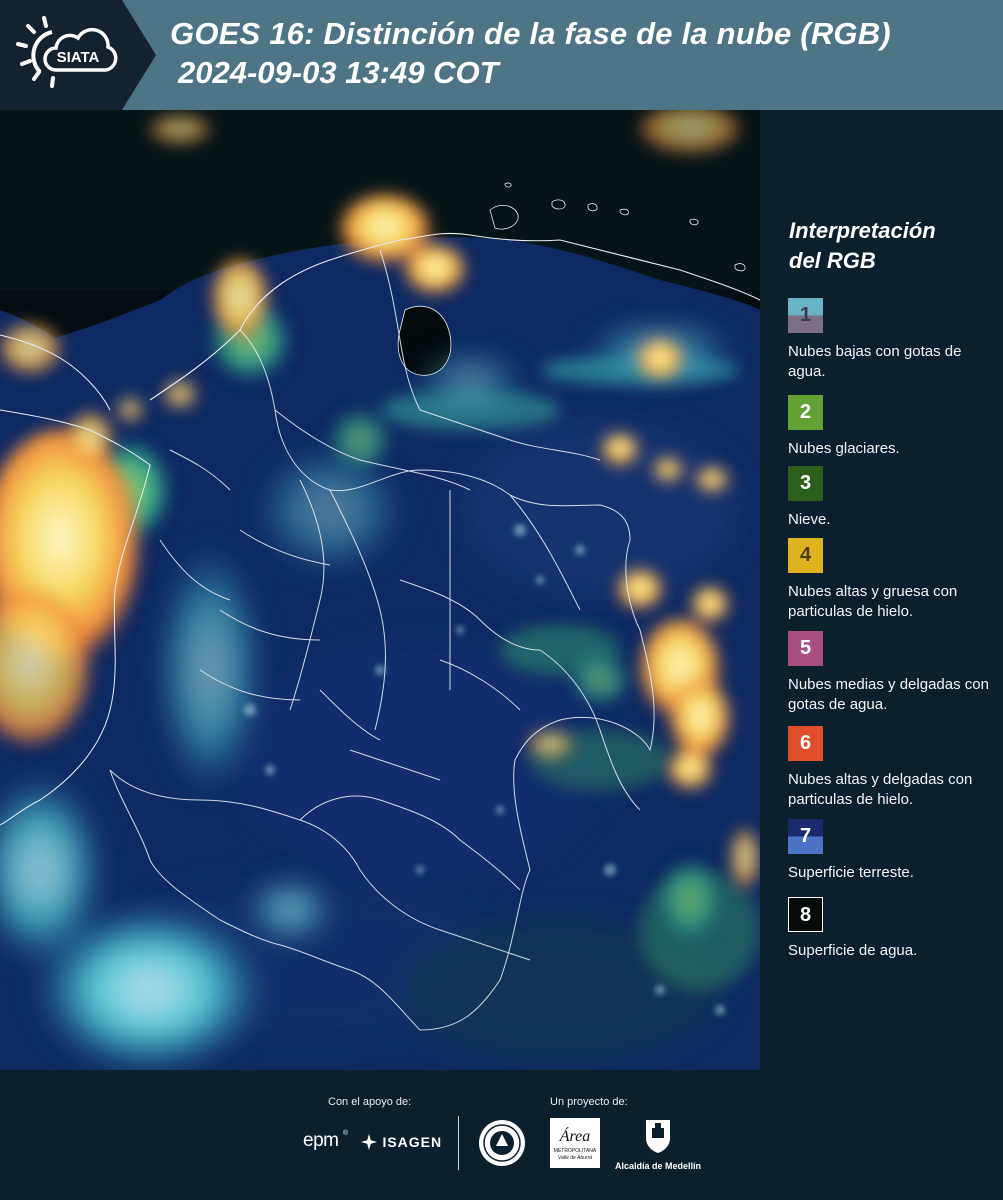 Image resolution: width=1003 pixels, height=1200 pixels. What do you see at coordinates (575, 1136) in the screenshot?
I see `area-logo-text: Área` at bounding box center [575, 1136].